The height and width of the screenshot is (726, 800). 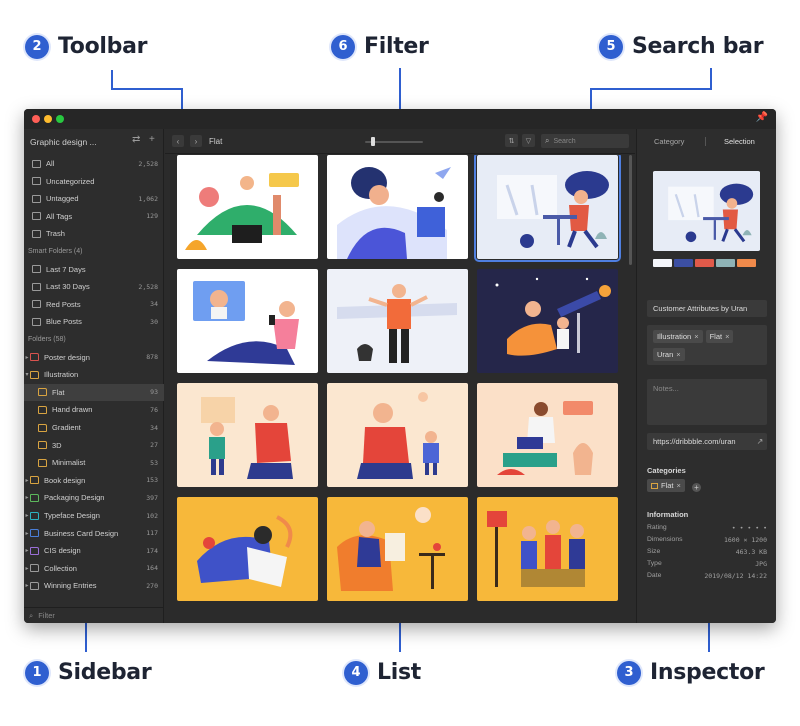 I want to click on sidebar-item: Trash, so click(x=94, y=233).